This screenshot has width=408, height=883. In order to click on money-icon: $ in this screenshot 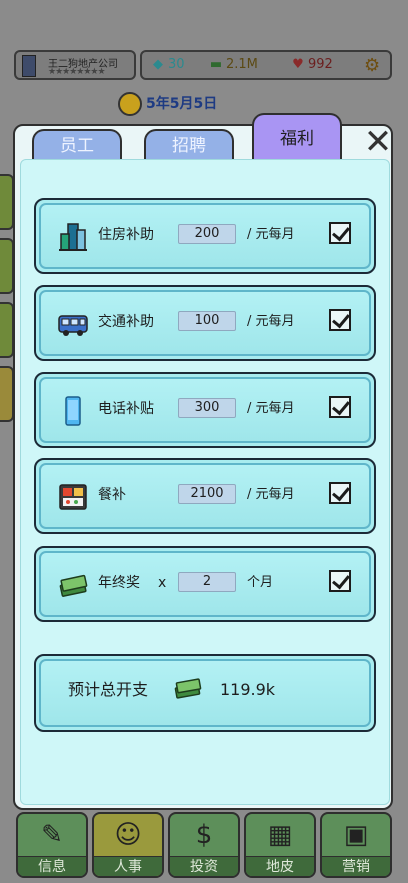, I will do `click(204, 835)`.